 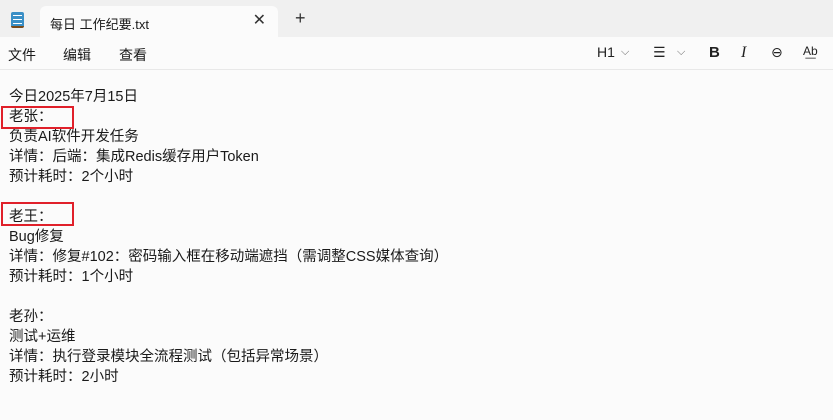 I want to click on text-line: 详情：执行登录模块全流程测试（包括异常场景）, so click(x=168, y=357).